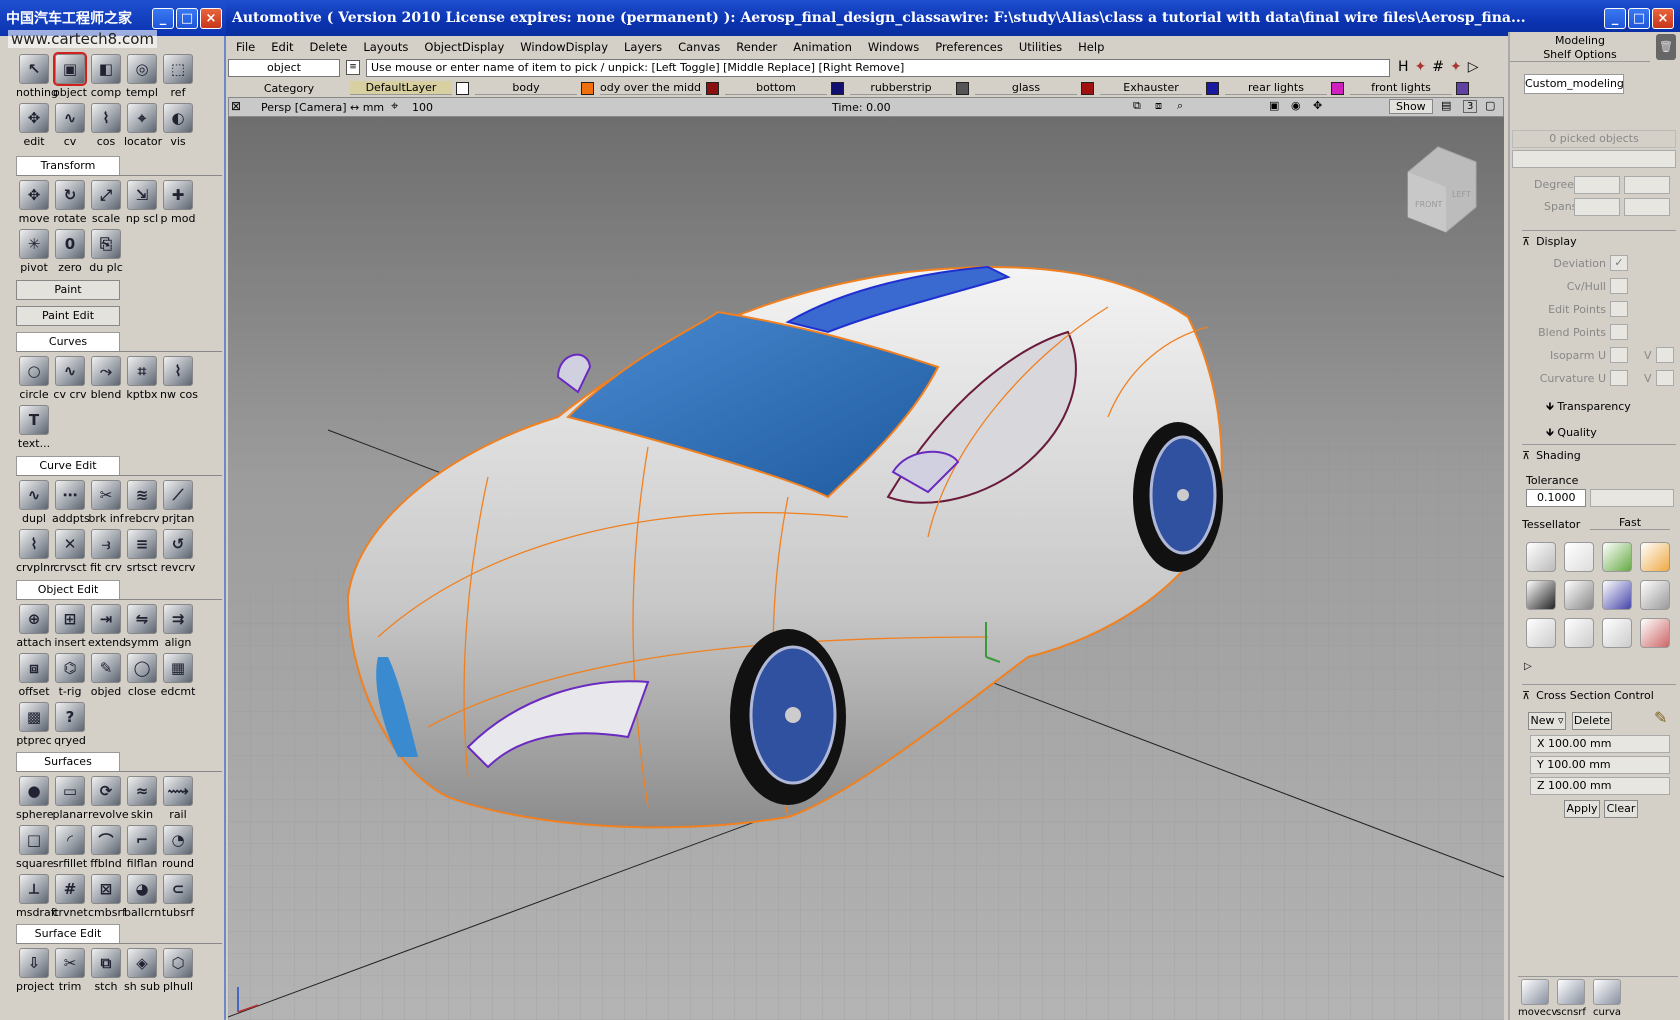 The image size is (1680, 1020). I want to click on tool-cos: ⌇ cos, so click(106, 127).